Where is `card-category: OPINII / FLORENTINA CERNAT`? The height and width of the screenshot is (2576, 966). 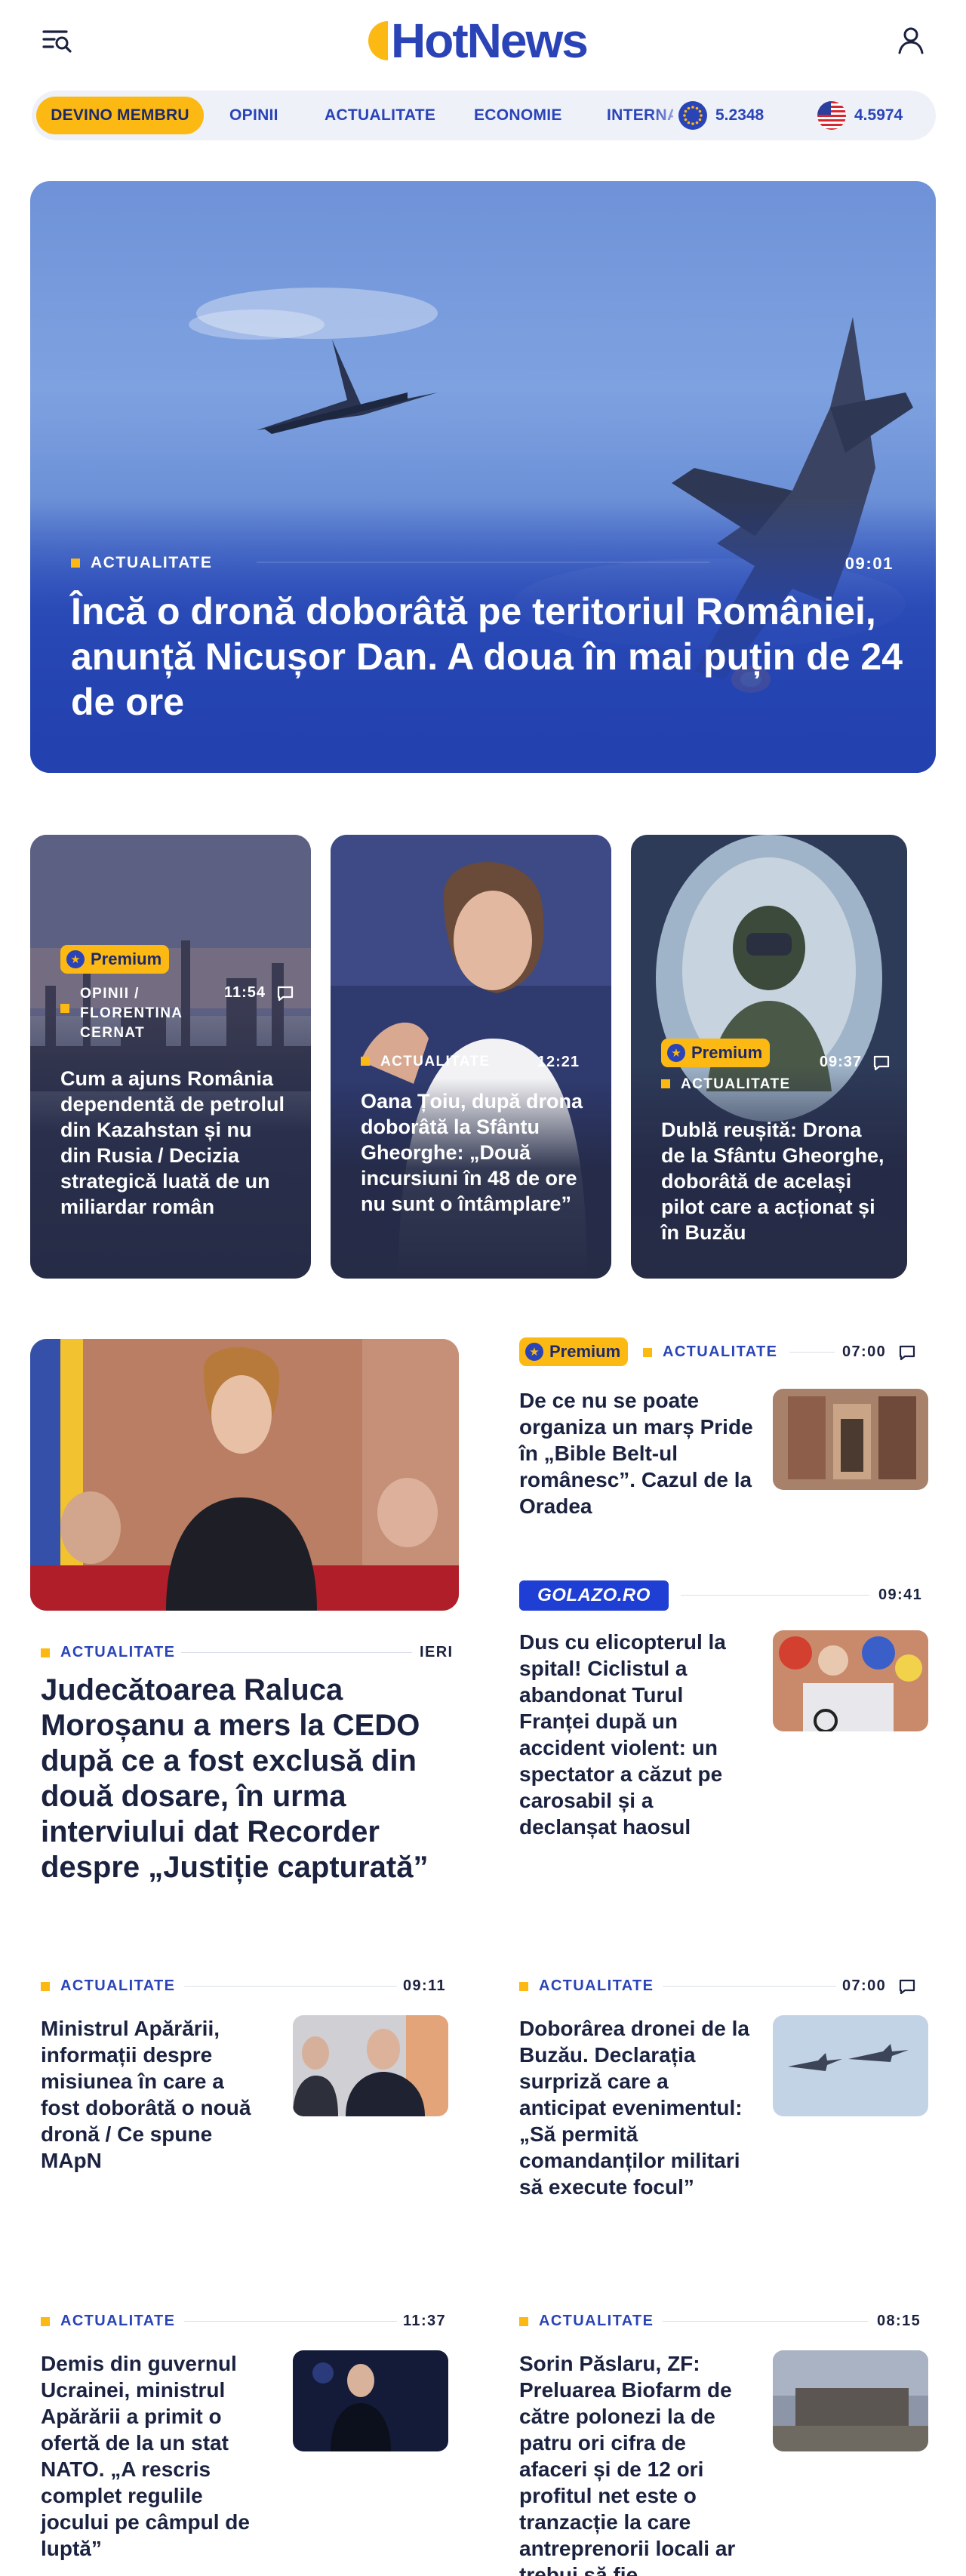 card-category: OPINII / FLORENTINA CERNAT is located at coordinates (132, 1013).